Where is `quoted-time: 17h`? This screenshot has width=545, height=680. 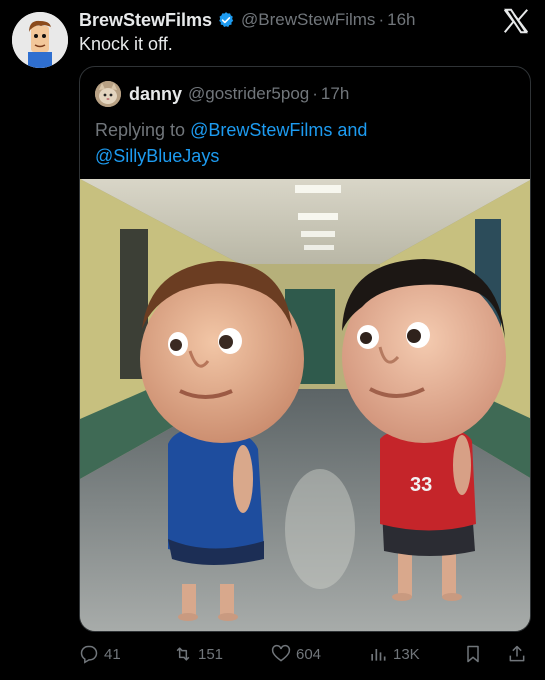
quoted-time: 17h is located at coordinates (335, 94).